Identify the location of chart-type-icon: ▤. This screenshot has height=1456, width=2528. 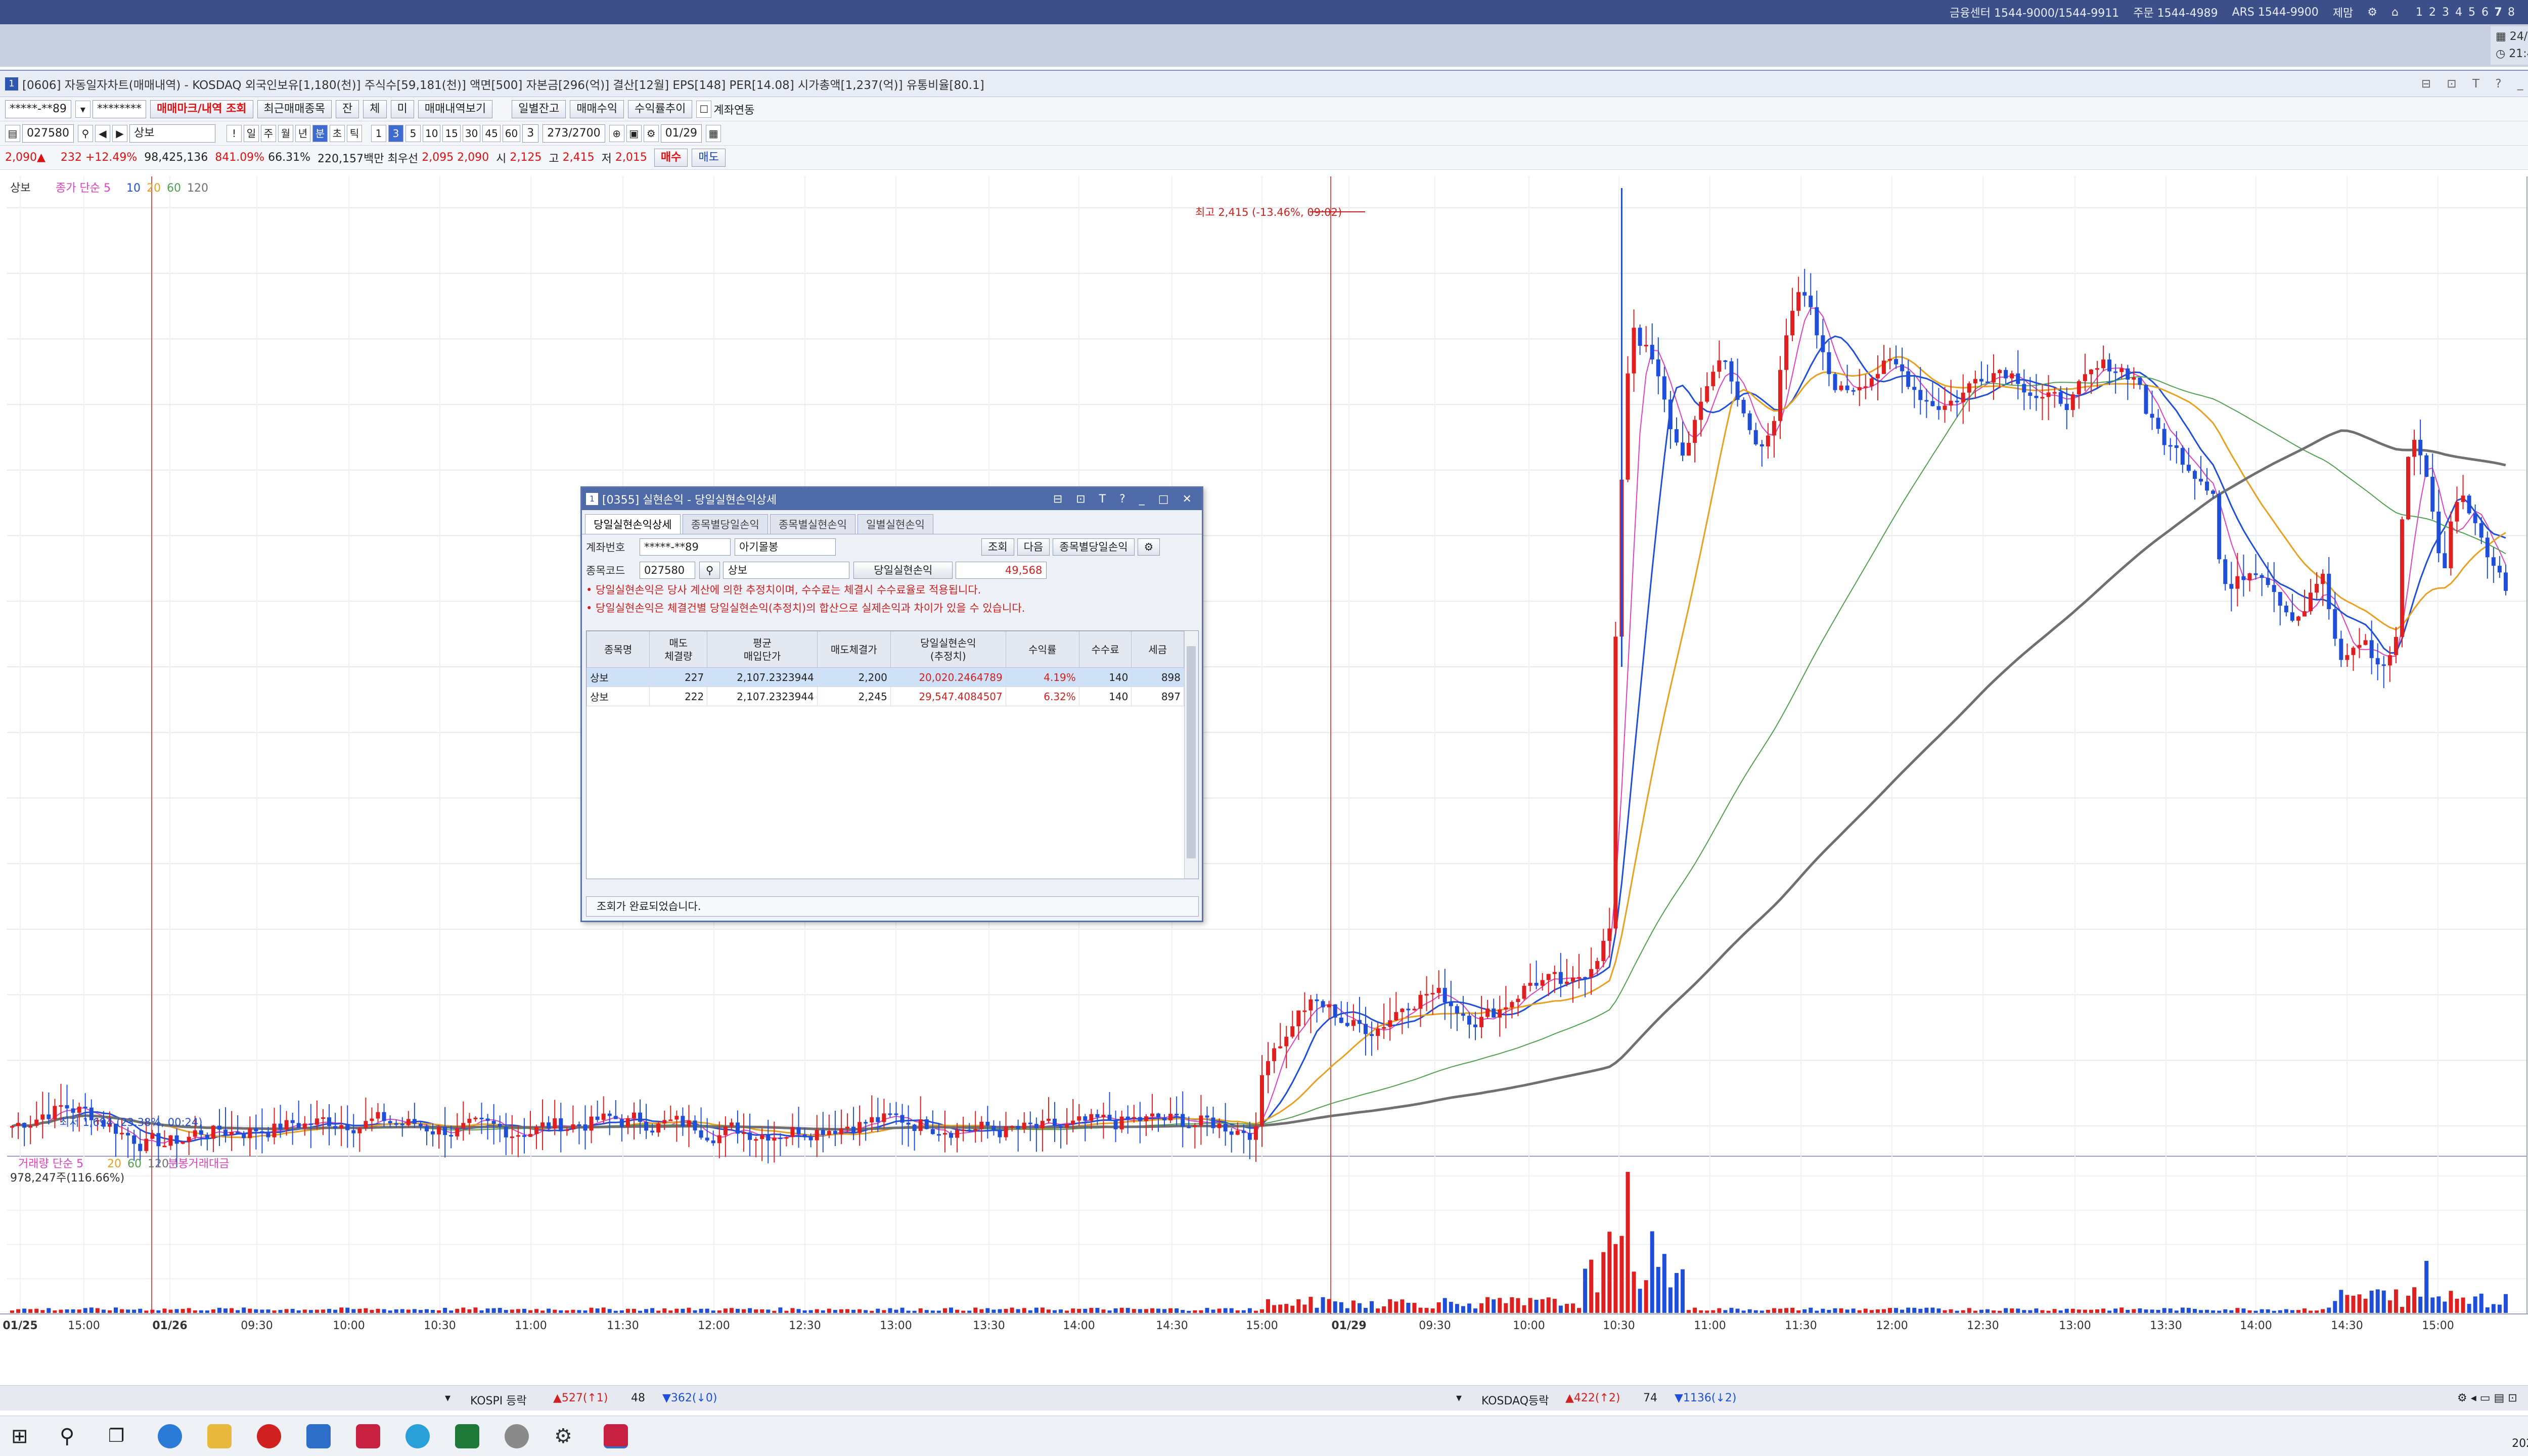
(13, 133).